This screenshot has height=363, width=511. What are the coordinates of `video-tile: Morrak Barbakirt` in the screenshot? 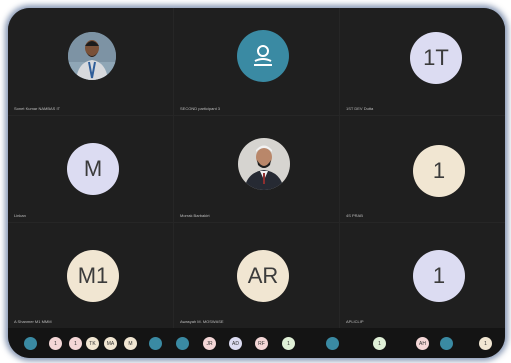 It's located at (256, 169).